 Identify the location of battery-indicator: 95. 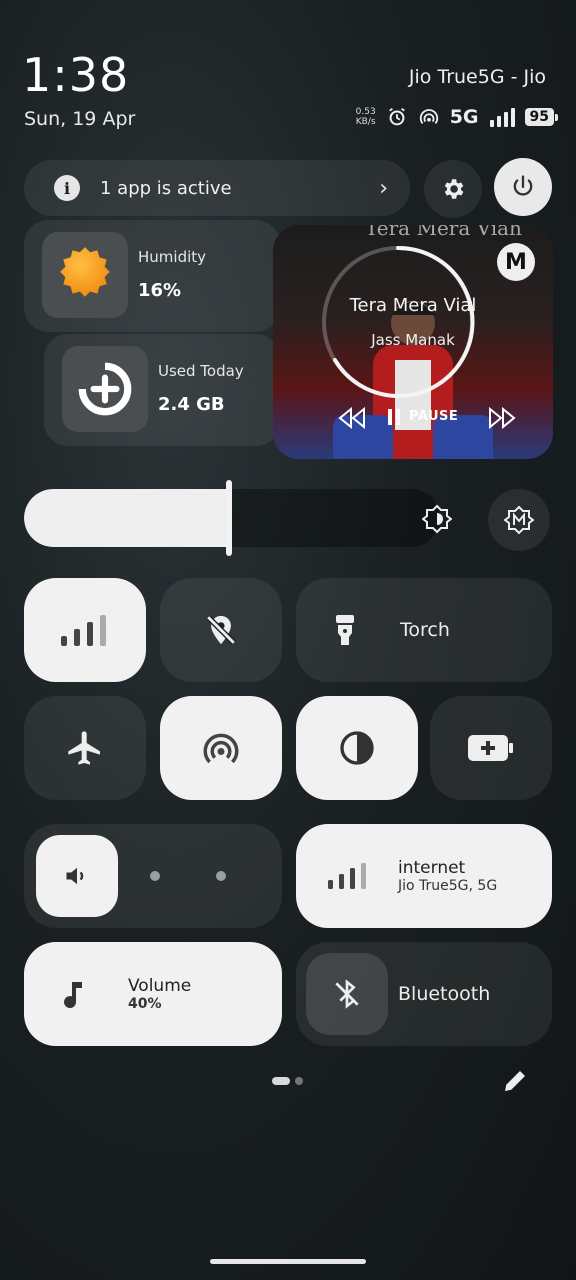
(541, 117).